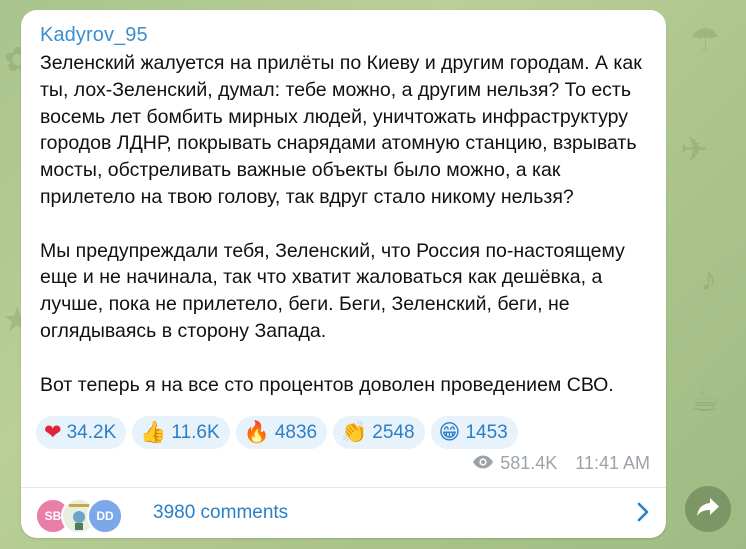  I want to click on reaction-grin: 😁 1453, so click(474, 432).